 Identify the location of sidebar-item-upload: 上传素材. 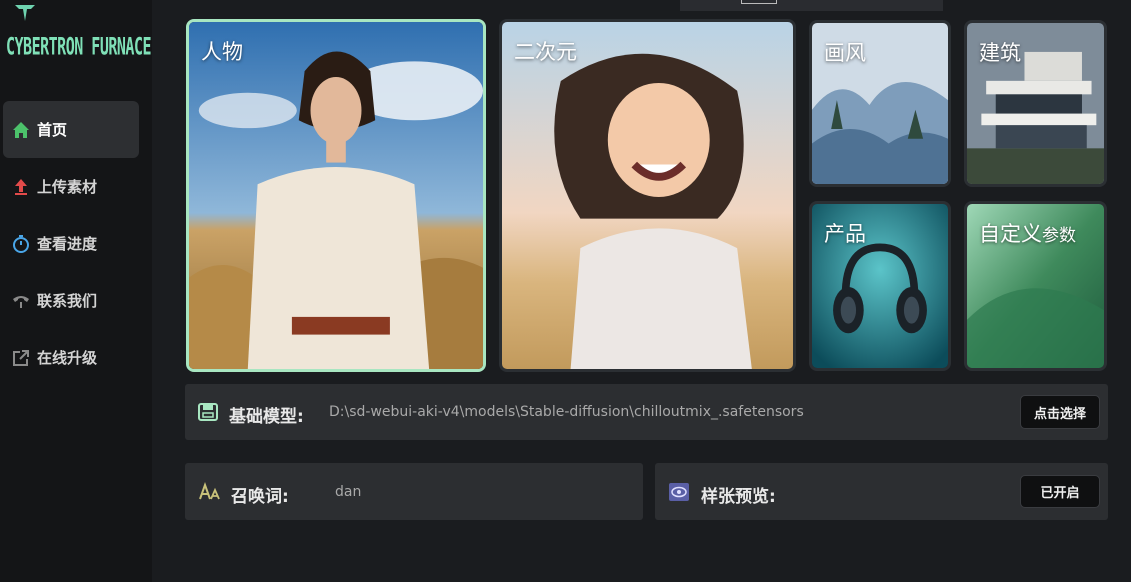
(71, 186).